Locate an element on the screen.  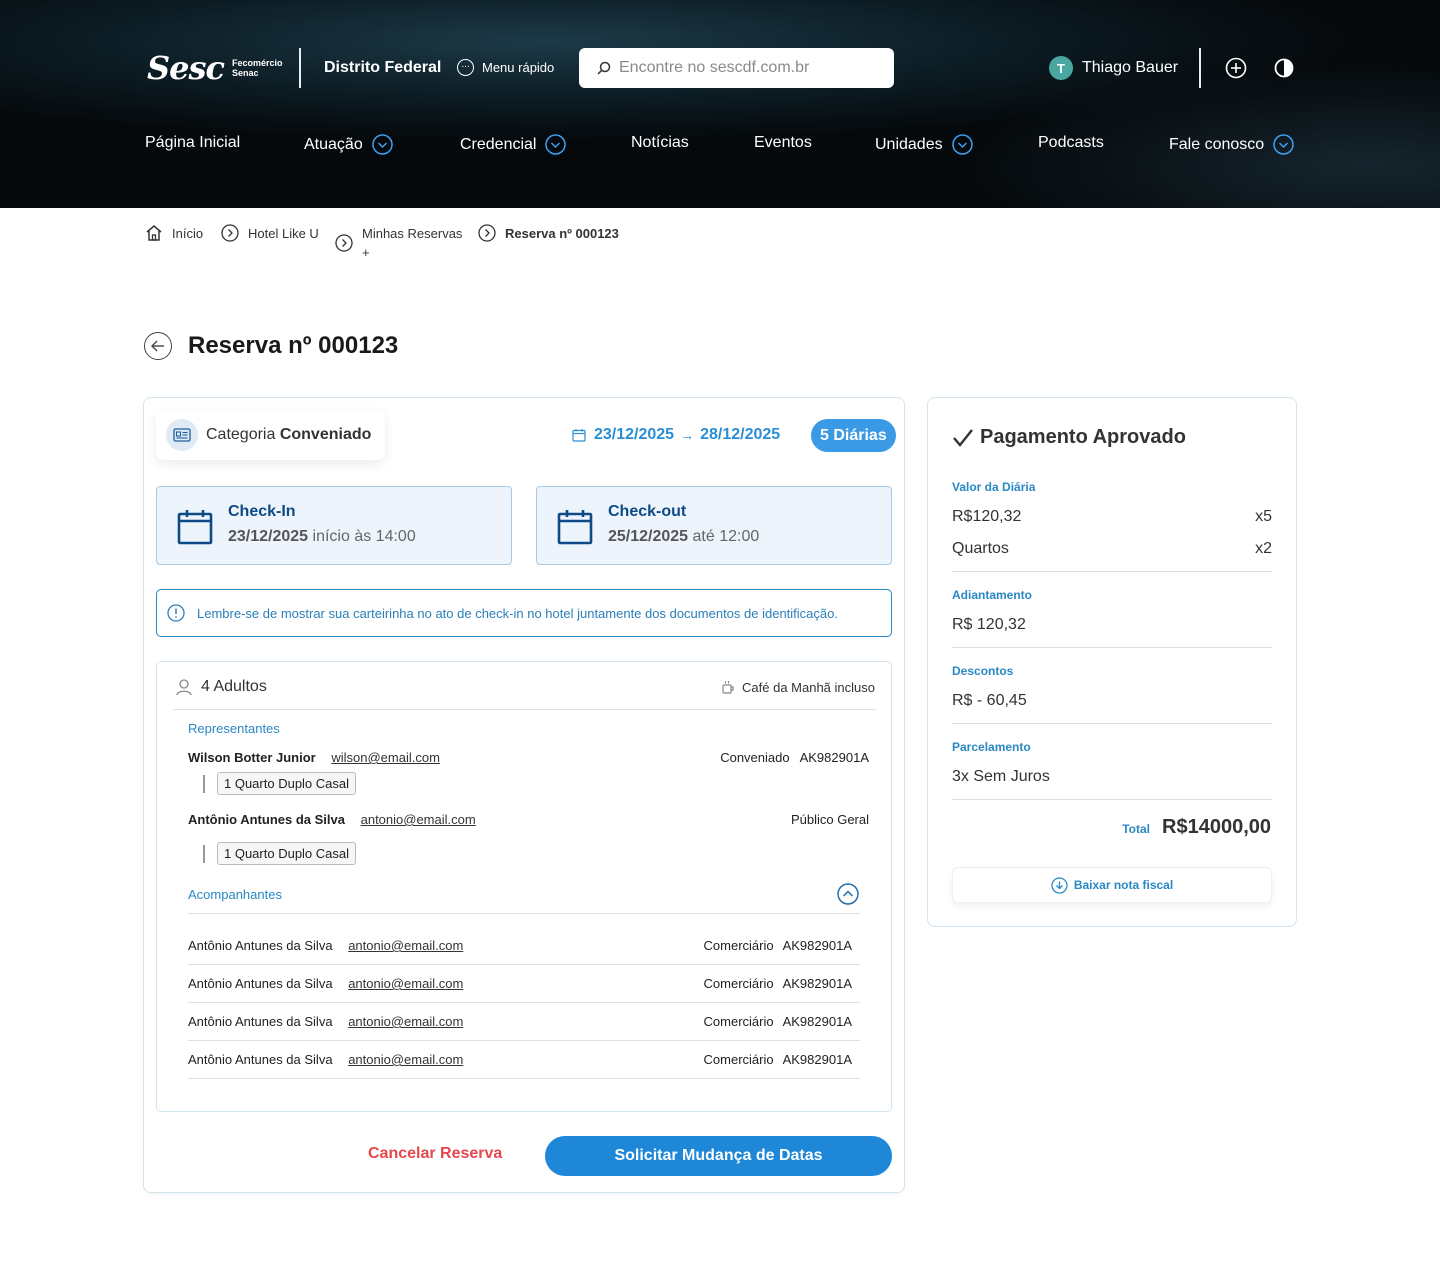
category-prefix: Categoria is located at coordinates (241, 434).